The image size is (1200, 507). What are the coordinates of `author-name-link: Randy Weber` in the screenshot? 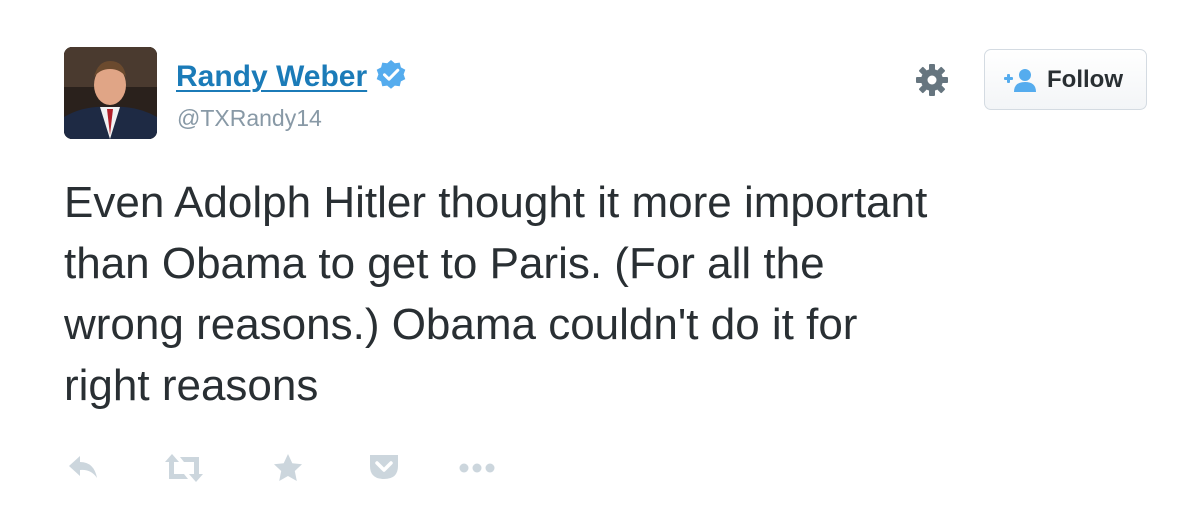 It's located at (271, 77).